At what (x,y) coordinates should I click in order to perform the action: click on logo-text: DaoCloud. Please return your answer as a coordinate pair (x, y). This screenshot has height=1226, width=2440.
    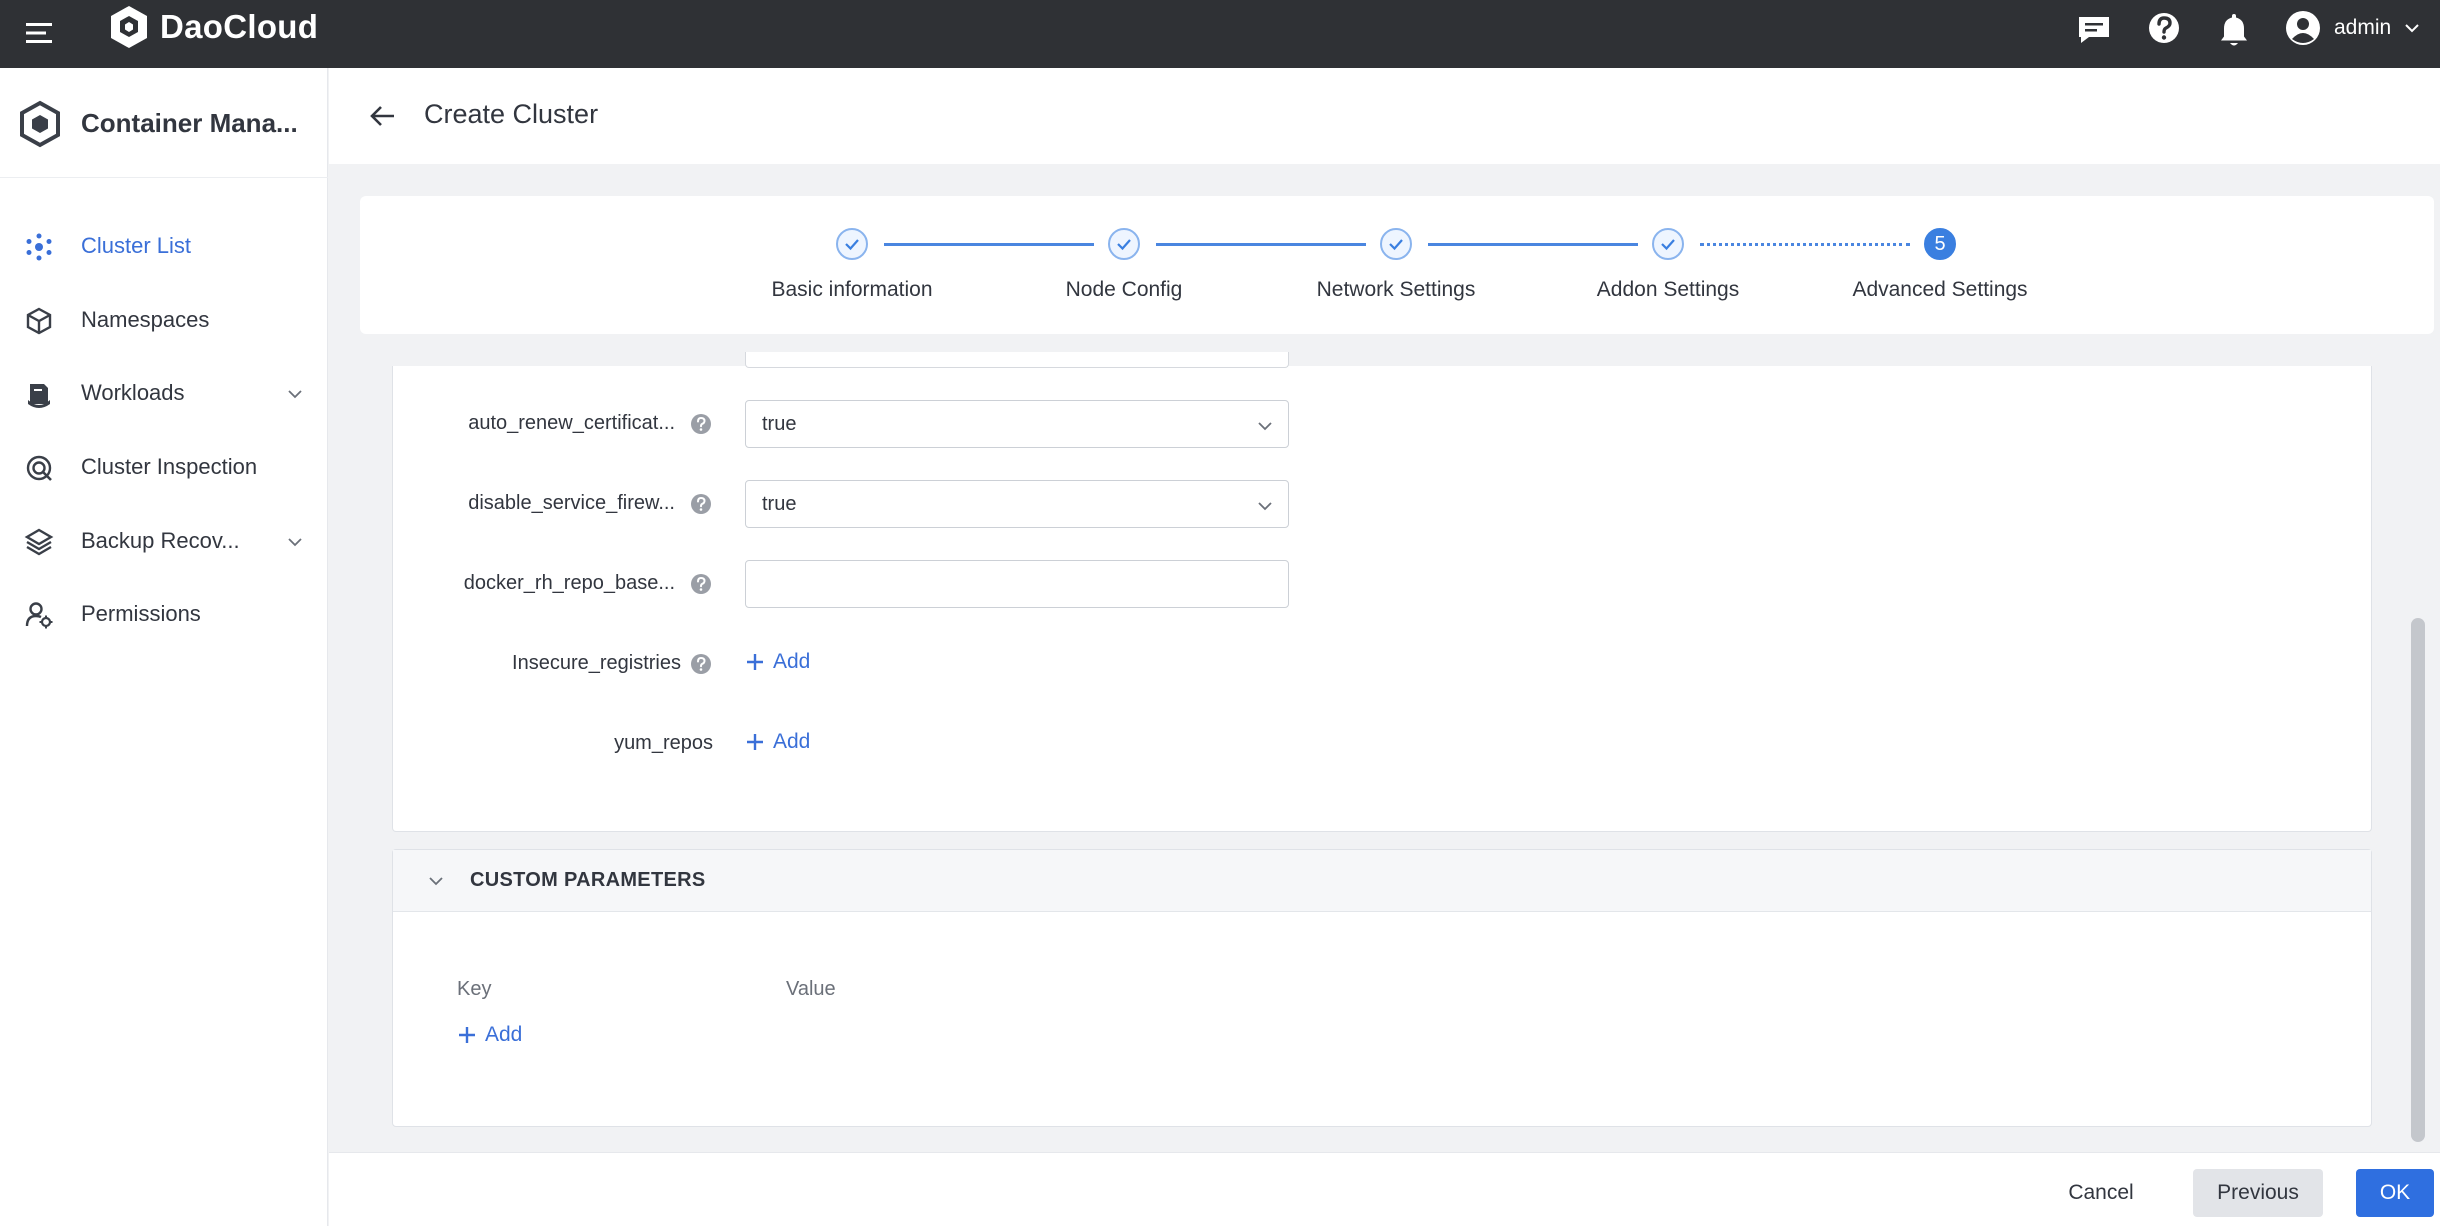
    Looking at the image, I should click on (239, 26).